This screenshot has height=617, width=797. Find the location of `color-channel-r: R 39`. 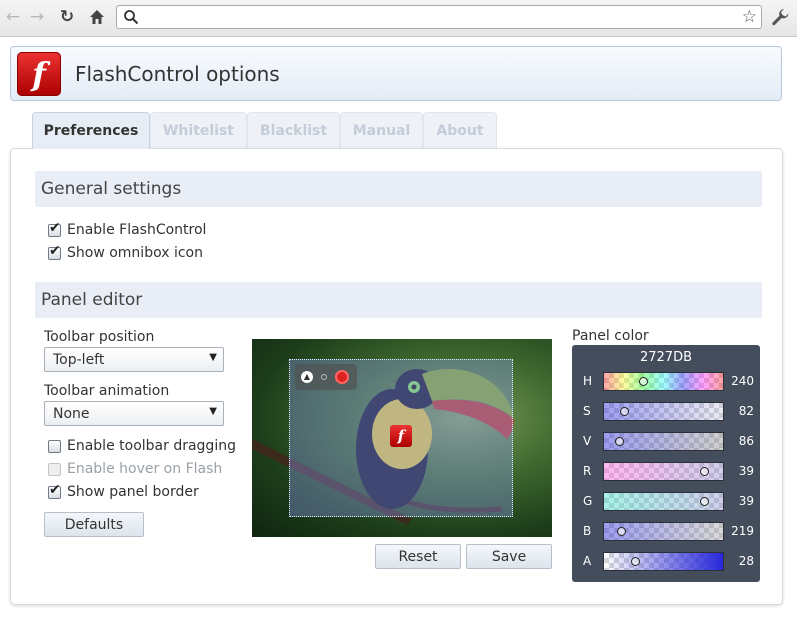

color-channel-r: R 39 is located at coordinates (666, 472).